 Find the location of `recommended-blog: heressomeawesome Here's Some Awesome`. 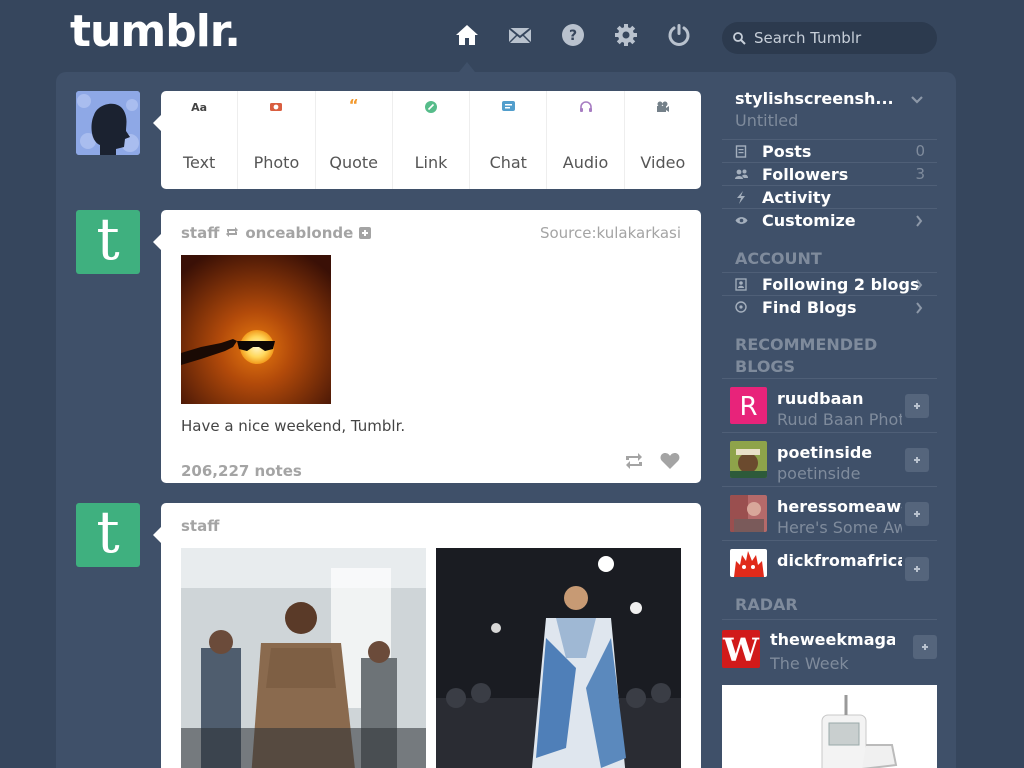

recommended-blog: heressomeawesome Here's Some Awesome is located at coordinates (829, 513).